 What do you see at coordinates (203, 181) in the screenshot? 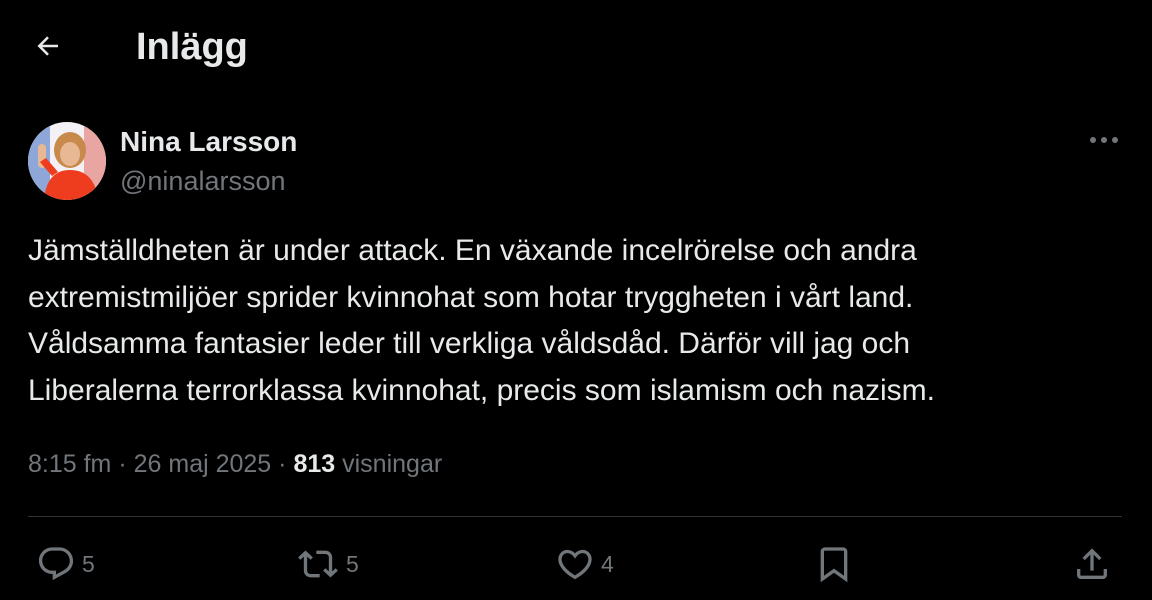
I see `author-handle: @ninalarsson` at bounding box center [203, 181].